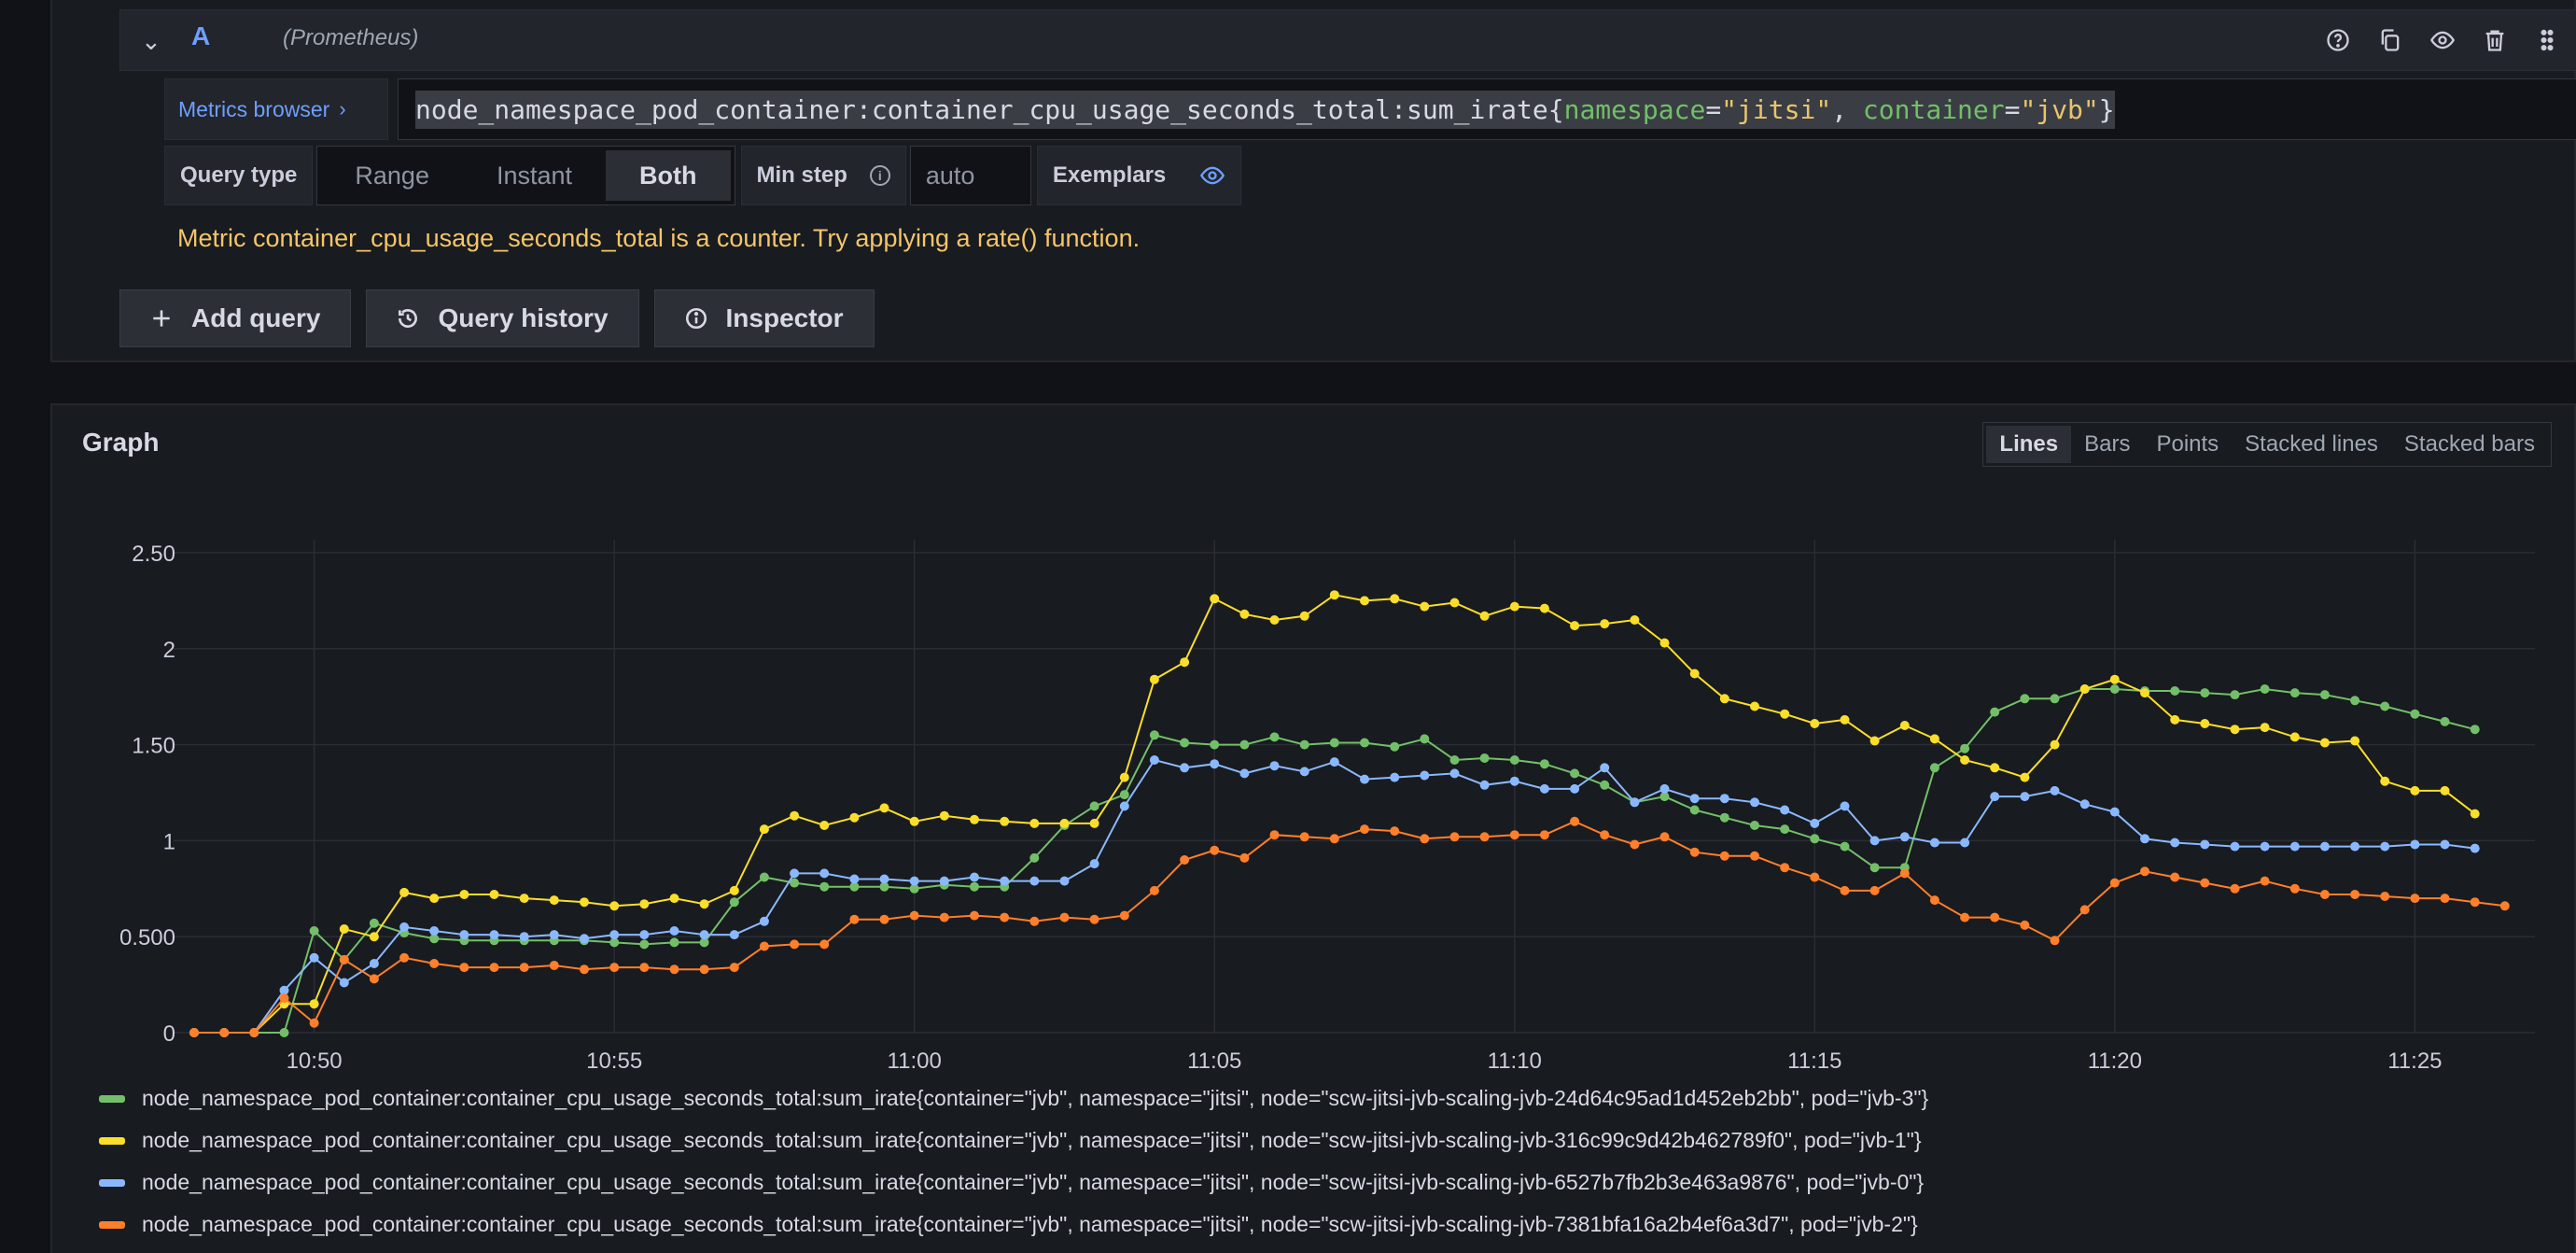 Image resolution: width=2576 pixels, height=1253 pixels. Describe the element at coordinates (1515, 1061) in the screenshot. I see `x-tick-label: 11:10` at that location.